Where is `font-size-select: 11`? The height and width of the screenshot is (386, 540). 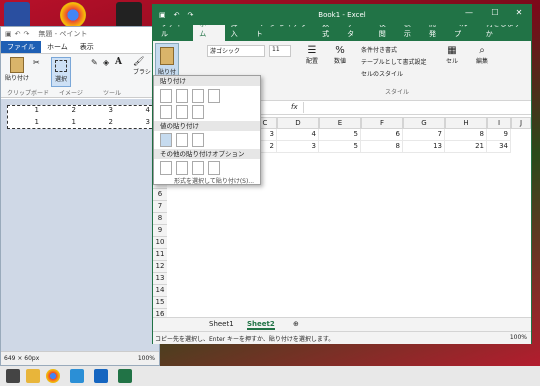
font-size-select: 11 is located at coordinates (280, 51).